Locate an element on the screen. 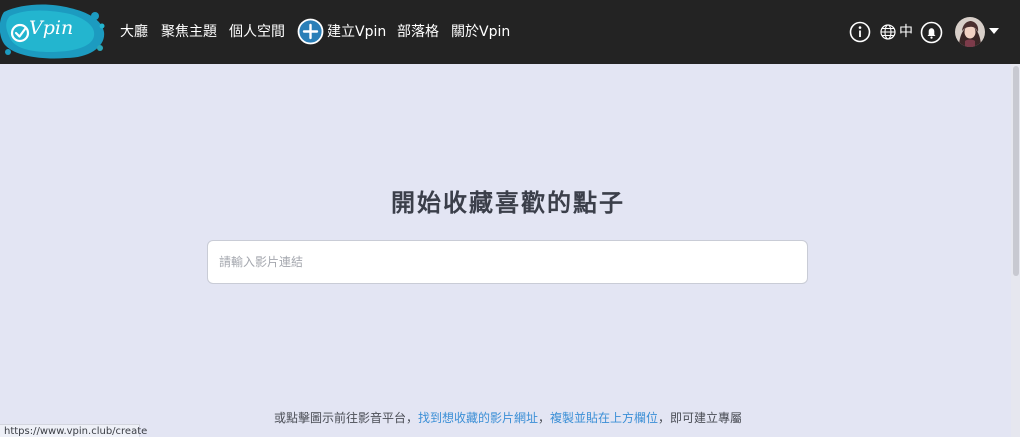  hint-prefix: 或點擊圖示前往影音平台， is located at coordinates (345, 418).